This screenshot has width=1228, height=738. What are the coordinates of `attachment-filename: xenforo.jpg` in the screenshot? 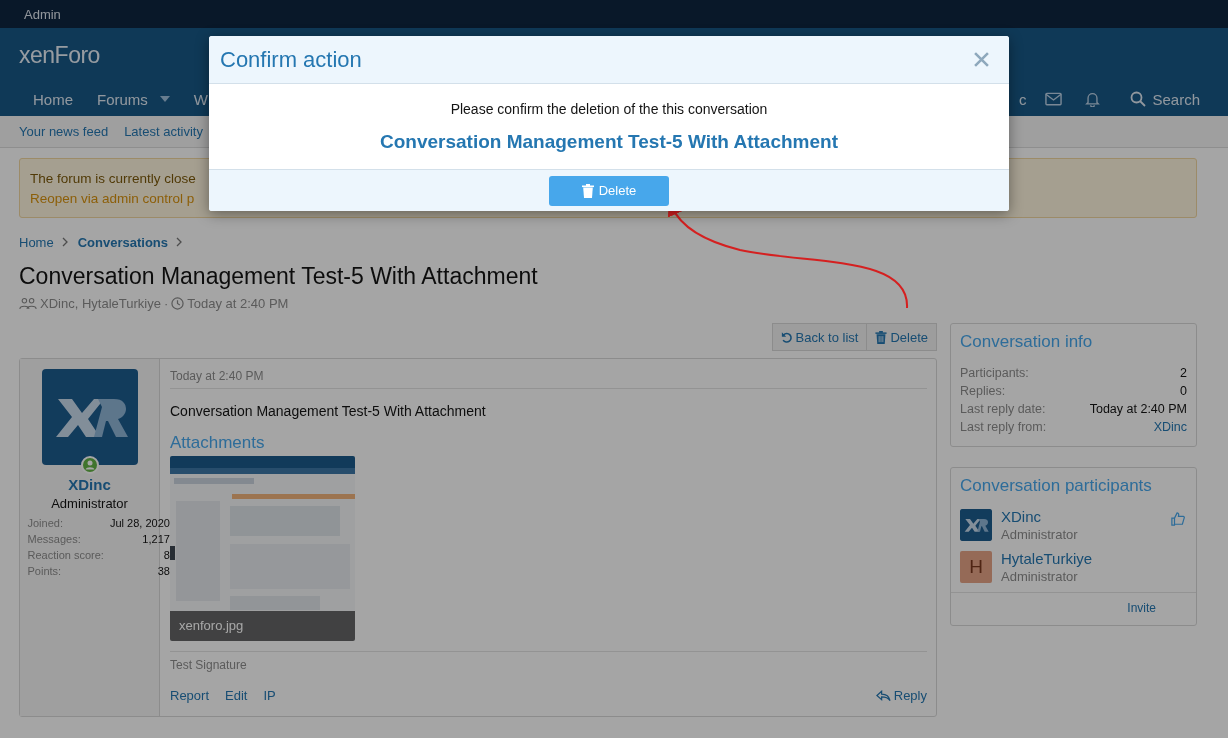 It's located at (262, 626).